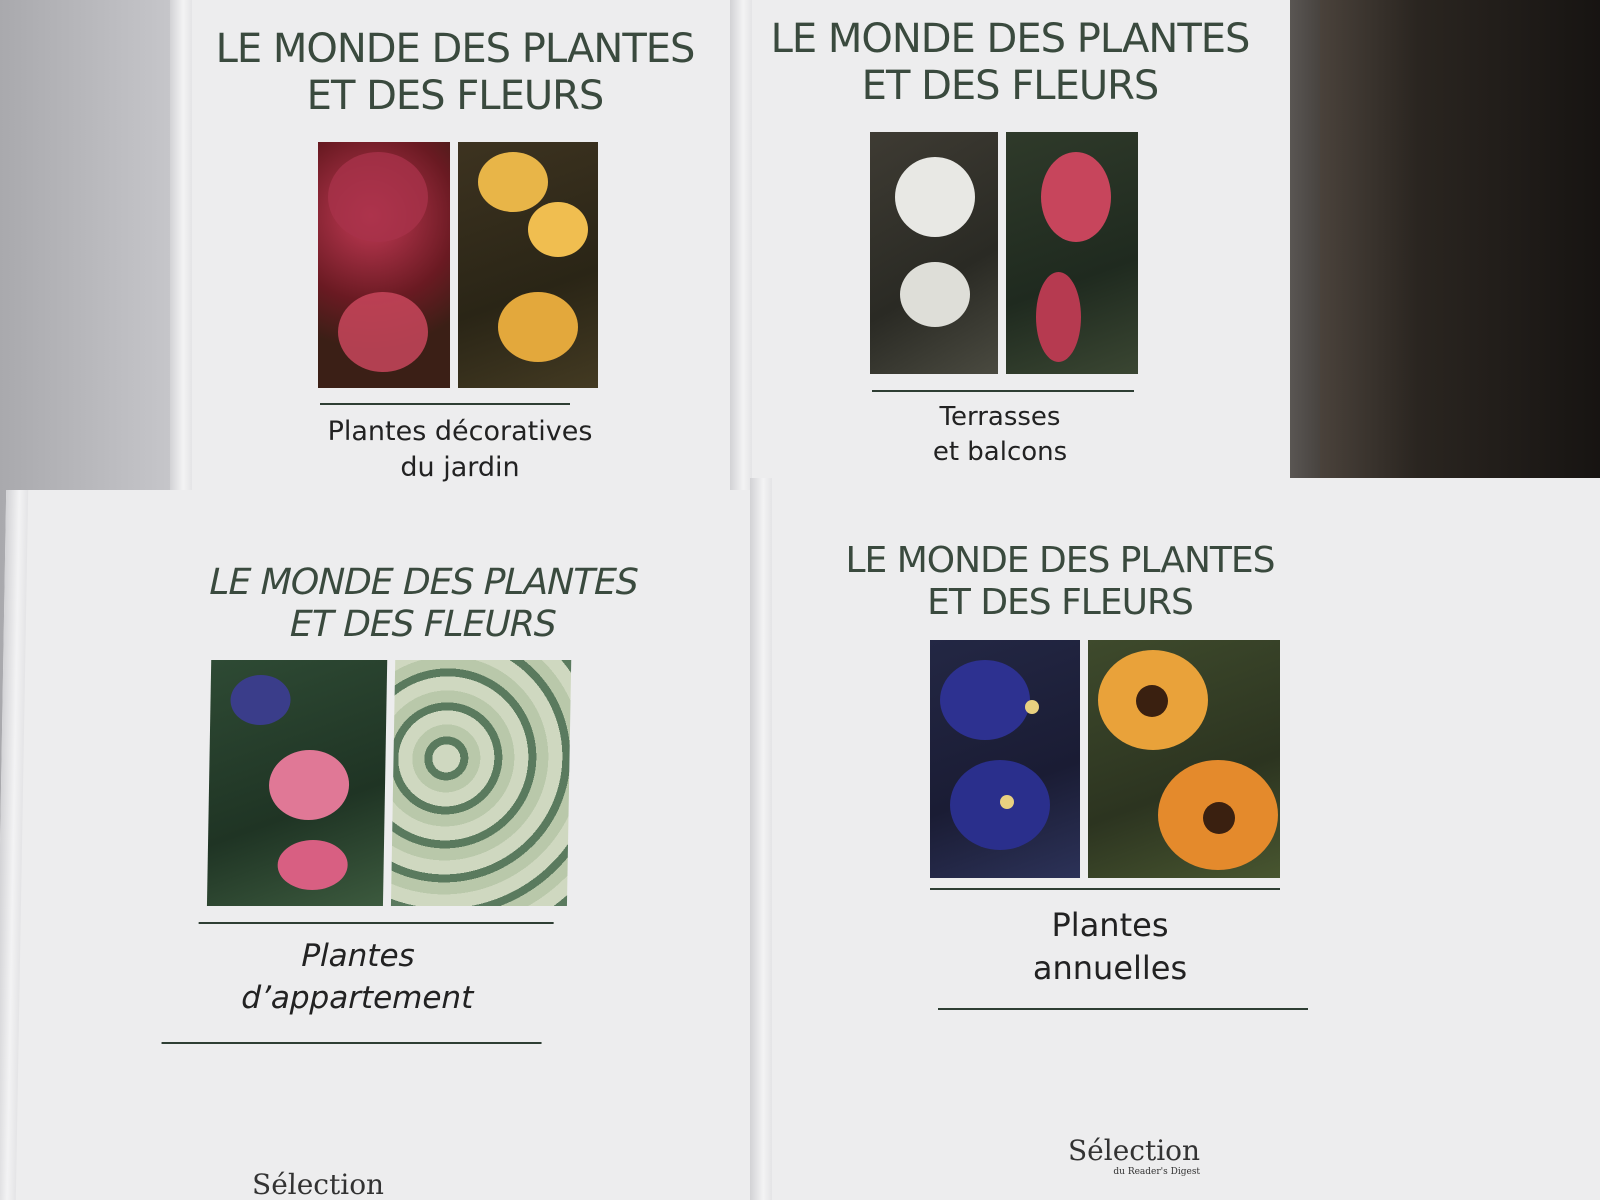 This screenshot has height=1200, width=1600. I want to click on publisher-logo: Sélection du Reader's Digest, so click(1134, 1155).